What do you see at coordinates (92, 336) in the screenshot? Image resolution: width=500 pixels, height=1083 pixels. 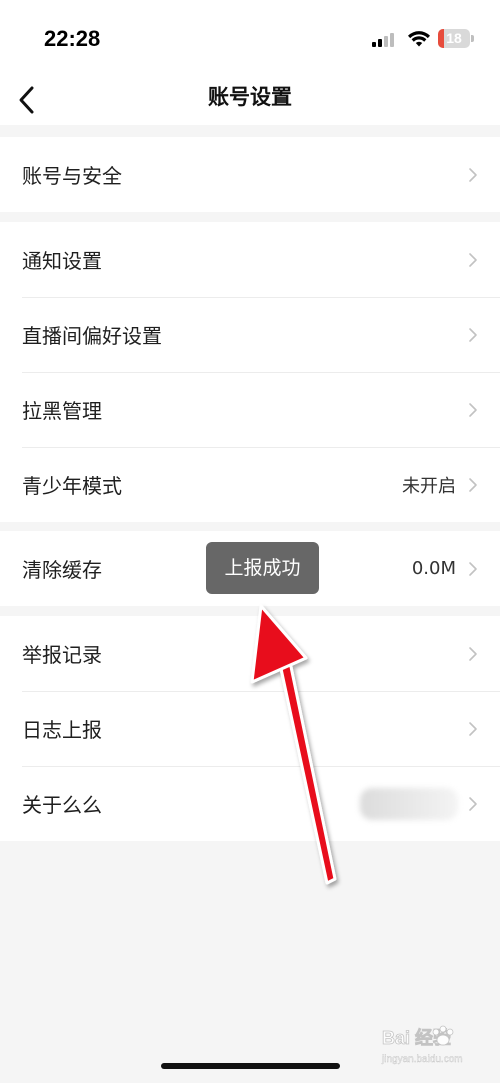 I see `settings-item-label: 直播间偏好设置` at bounding box center [92, 336].